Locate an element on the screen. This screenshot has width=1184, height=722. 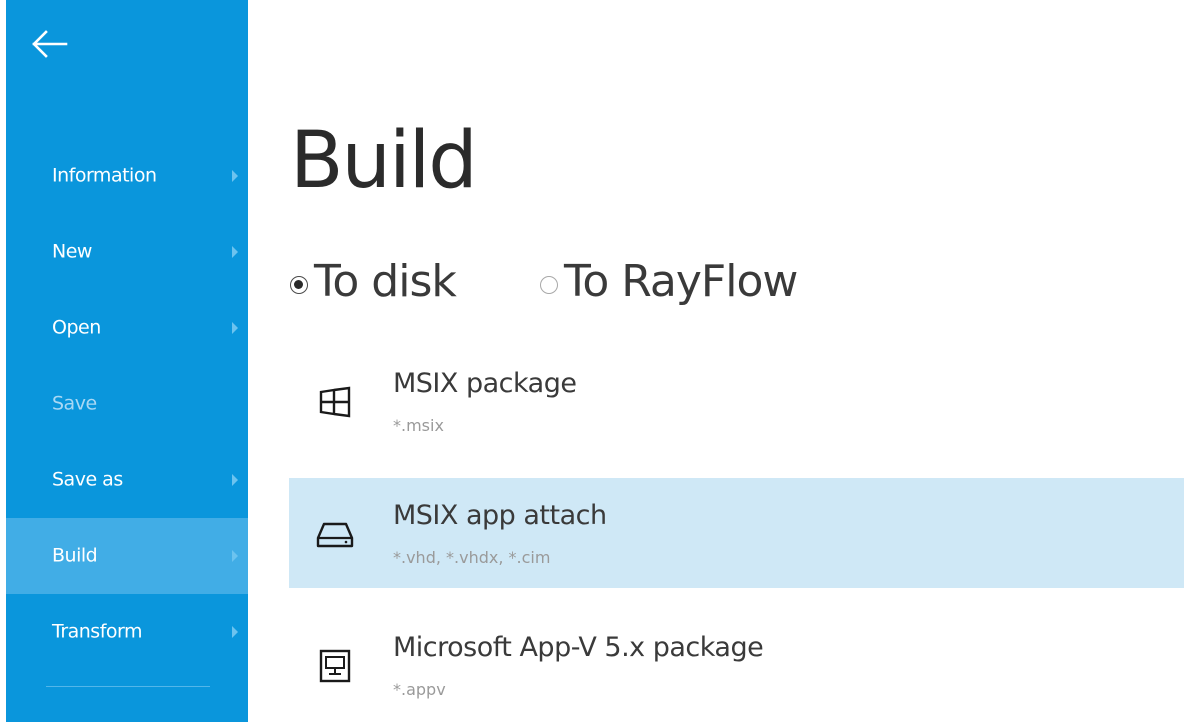
radio-unchecked-icon is located at coordinates (549, 285).